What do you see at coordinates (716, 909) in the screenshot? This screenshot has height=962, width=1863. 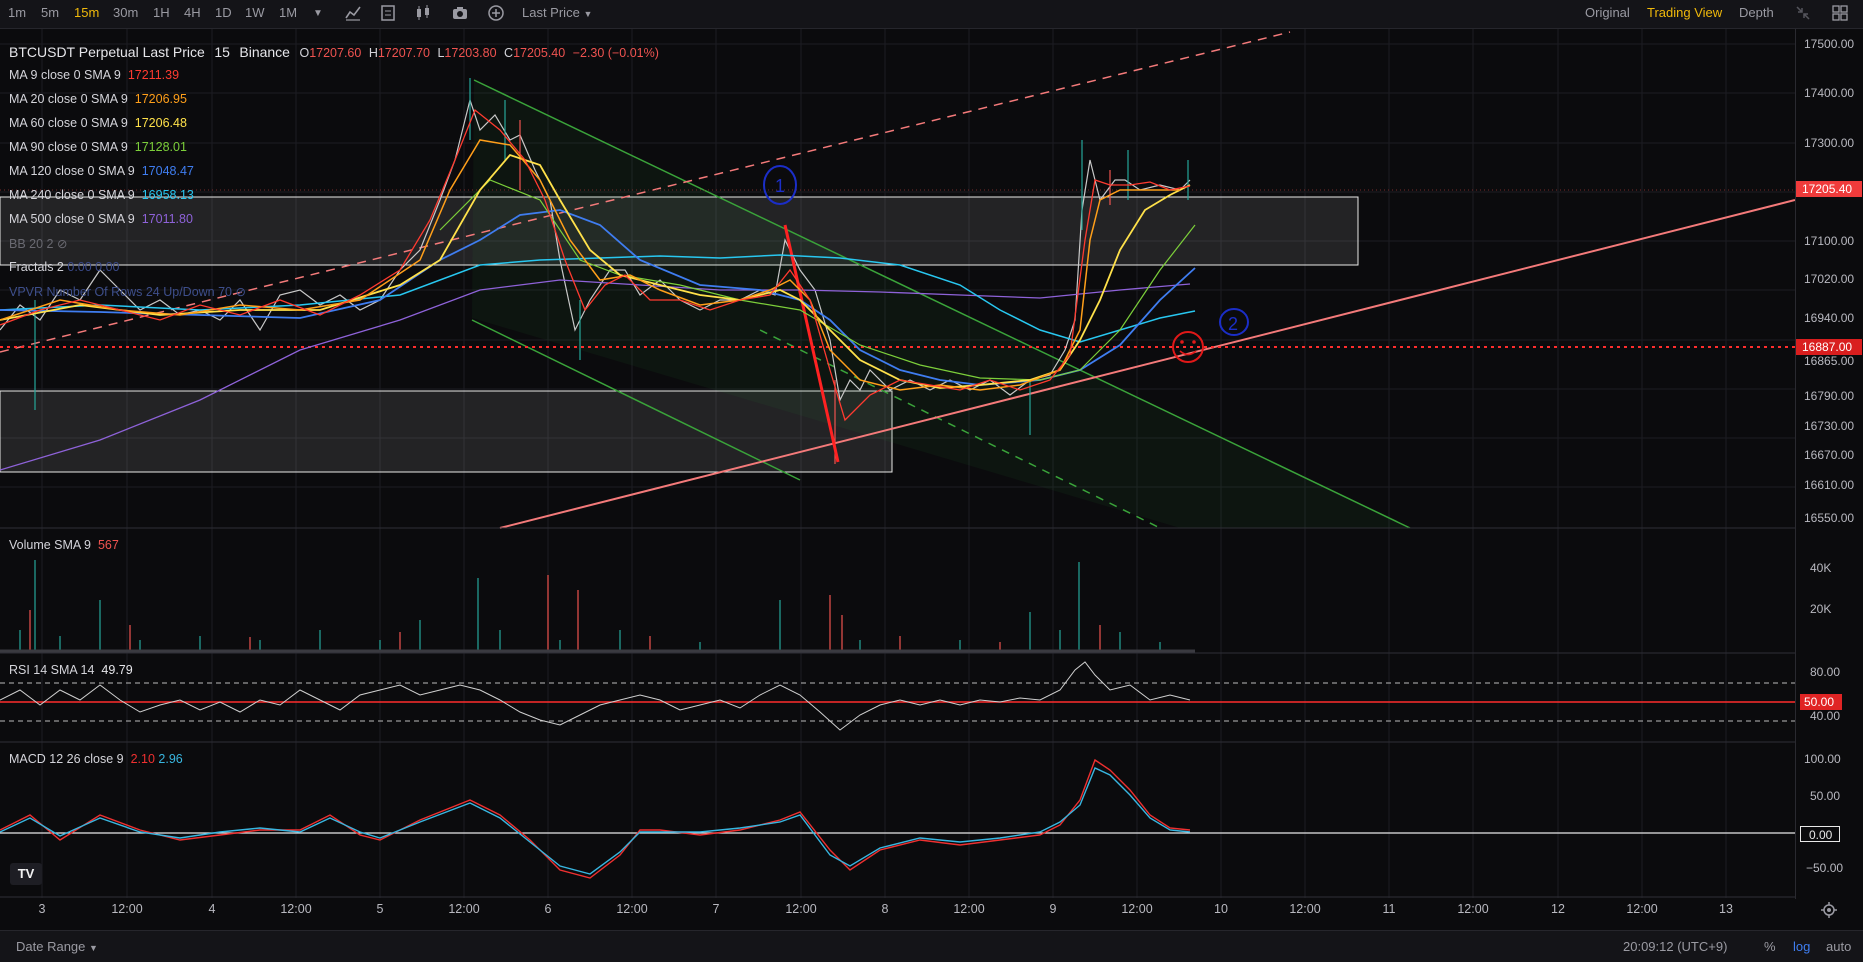 I see `time-tick: 7` at bounding box center [716, 909].